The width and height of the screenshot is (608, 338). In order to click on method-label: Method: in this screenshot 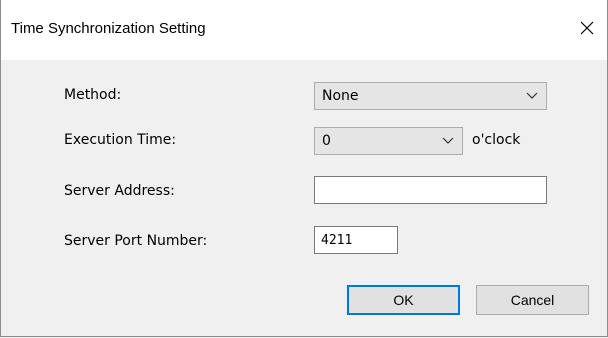, I will do `click(93, 95)`.